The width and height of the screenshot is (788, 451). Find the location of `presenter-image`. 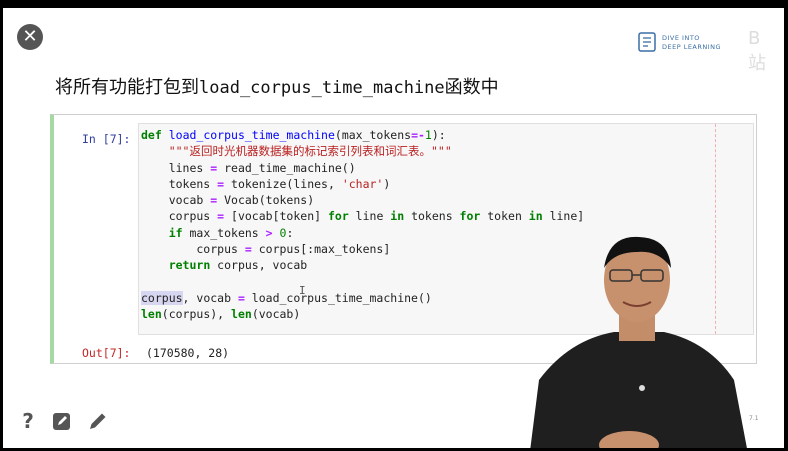

presenter-image is located at coordinates (638, 342).